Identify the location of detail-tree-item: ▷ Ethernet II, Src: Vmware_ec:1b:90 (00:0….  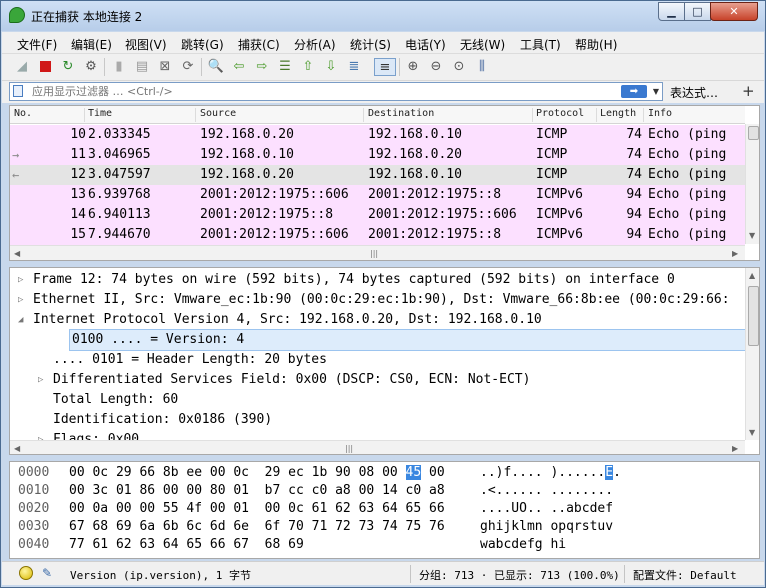
(377, 300).